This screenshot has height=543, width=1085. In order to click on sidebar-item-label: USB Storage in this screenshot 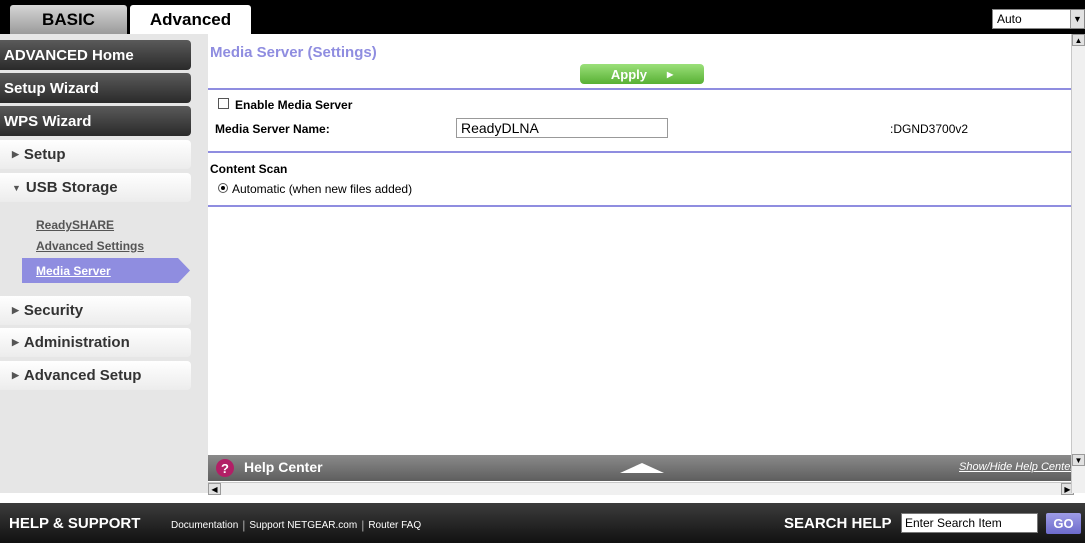, I will do `click(71, 187)`.